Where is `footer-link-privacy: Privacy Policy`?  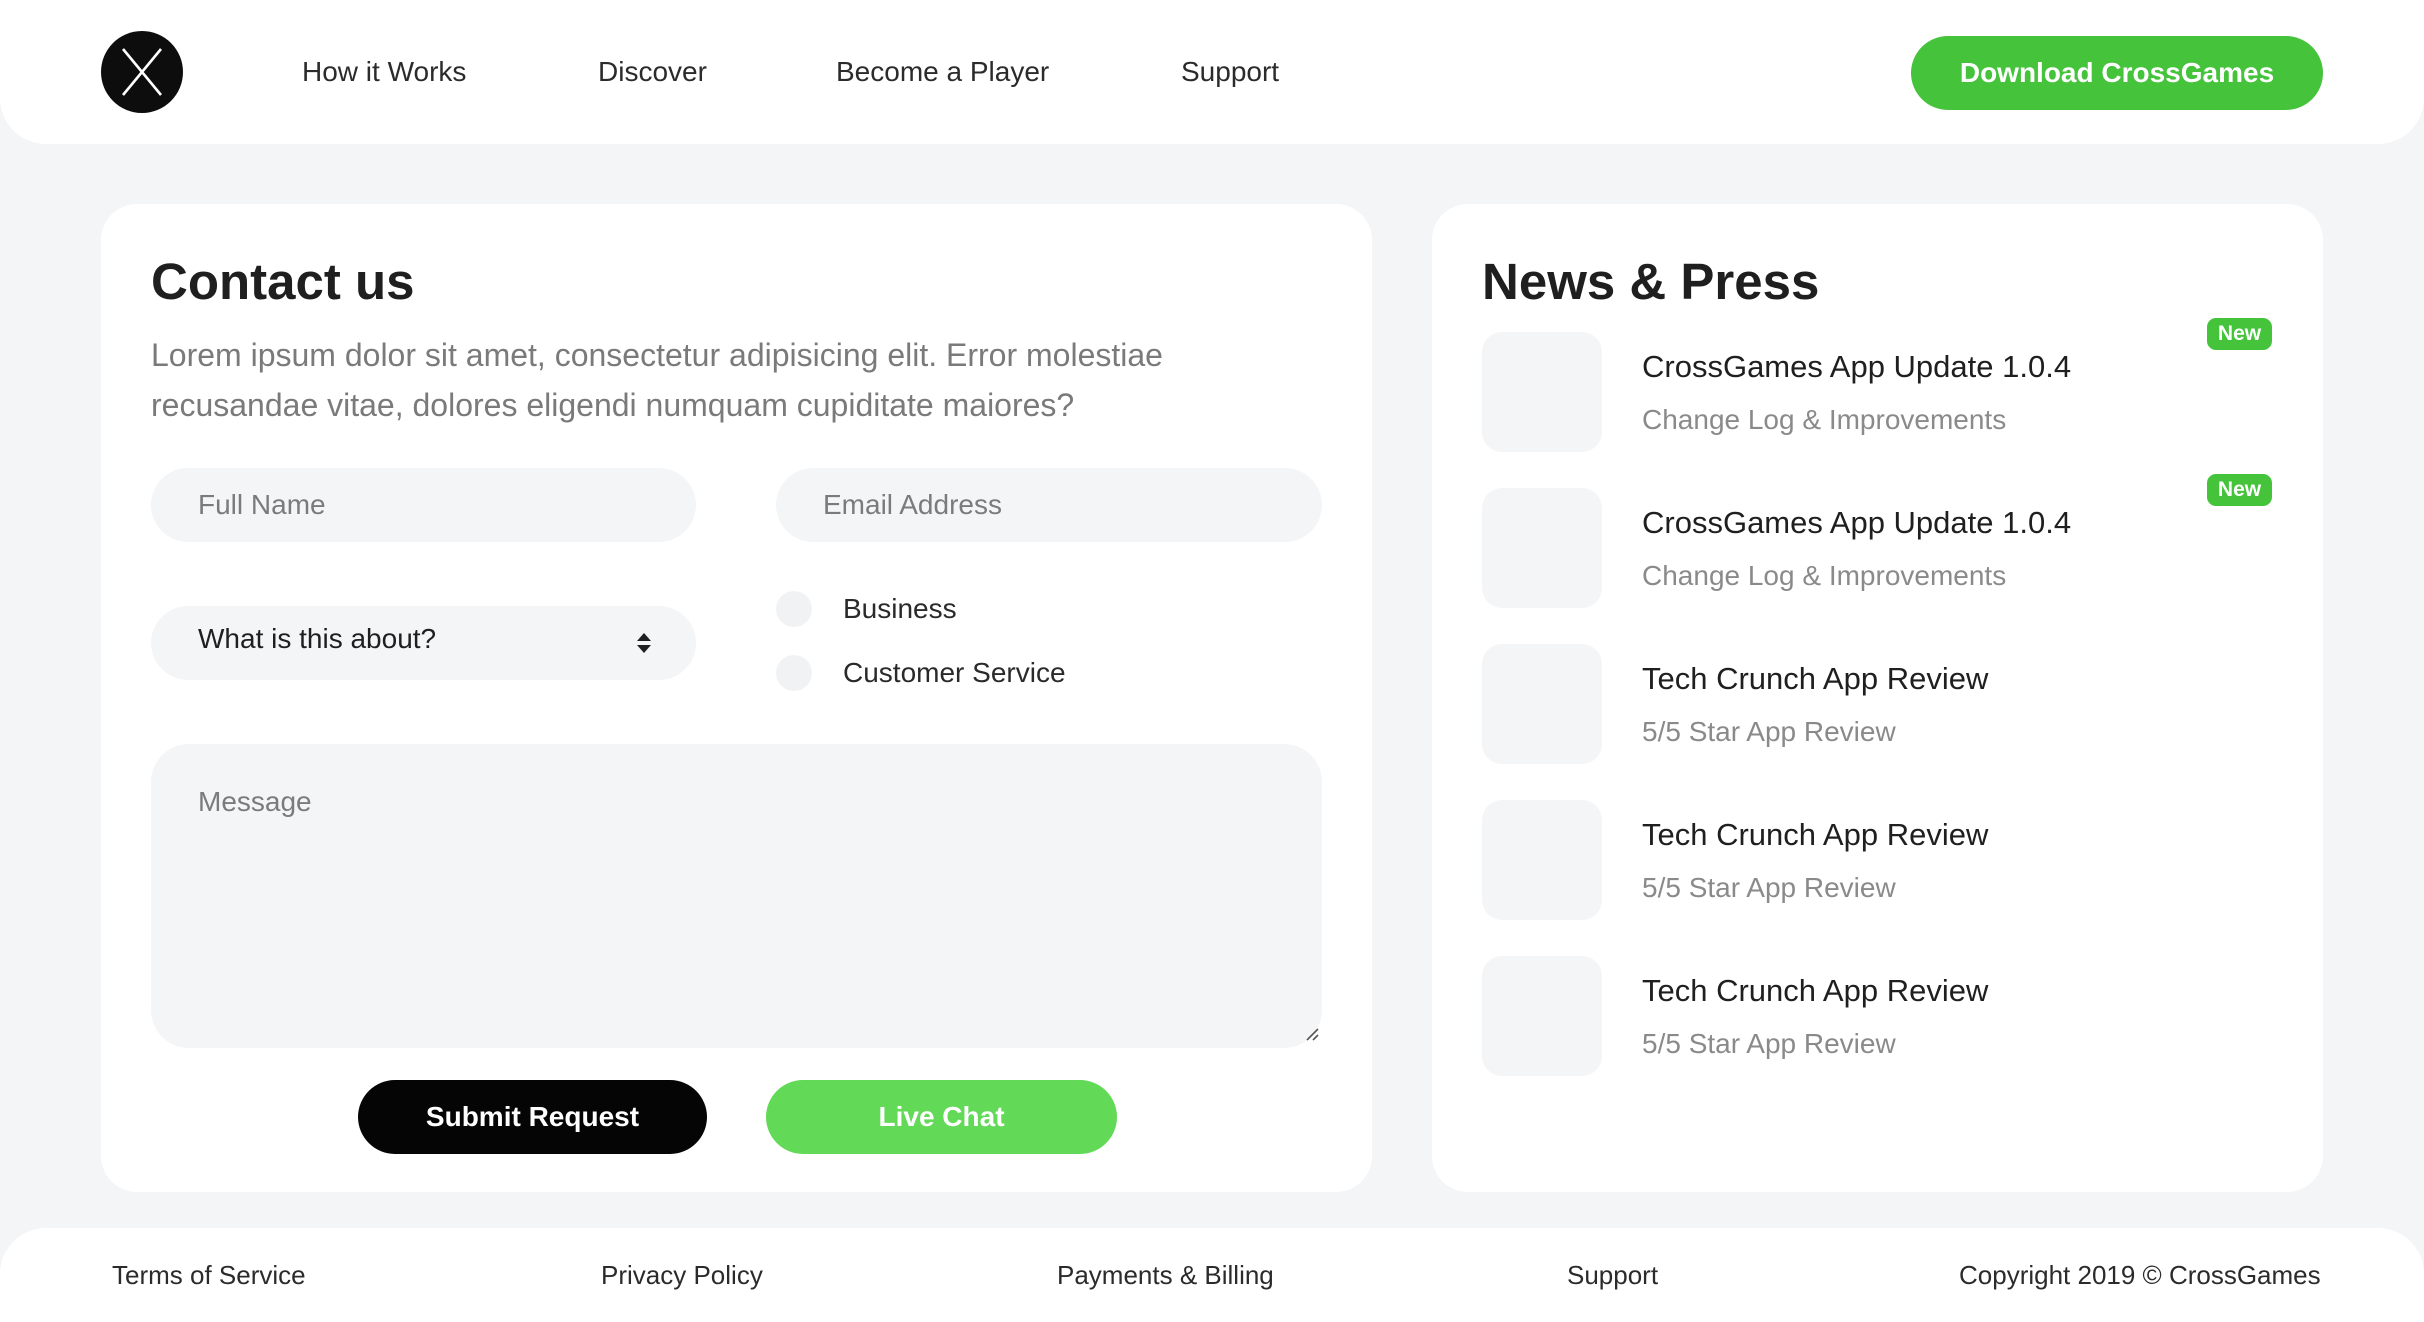 footer-link-privacy: Privacy Policy is located at coordinates (682, 1275).